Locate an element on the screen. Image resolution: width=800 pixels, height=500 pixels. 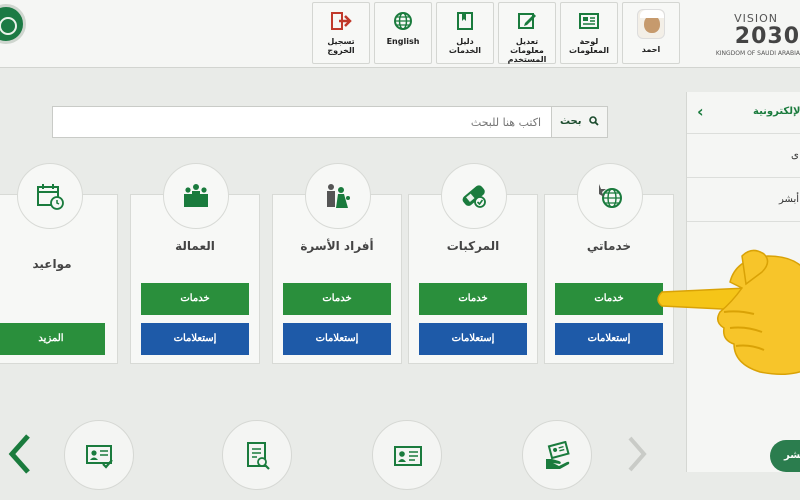
vehicle-icon is located at coordinates (474, 196).